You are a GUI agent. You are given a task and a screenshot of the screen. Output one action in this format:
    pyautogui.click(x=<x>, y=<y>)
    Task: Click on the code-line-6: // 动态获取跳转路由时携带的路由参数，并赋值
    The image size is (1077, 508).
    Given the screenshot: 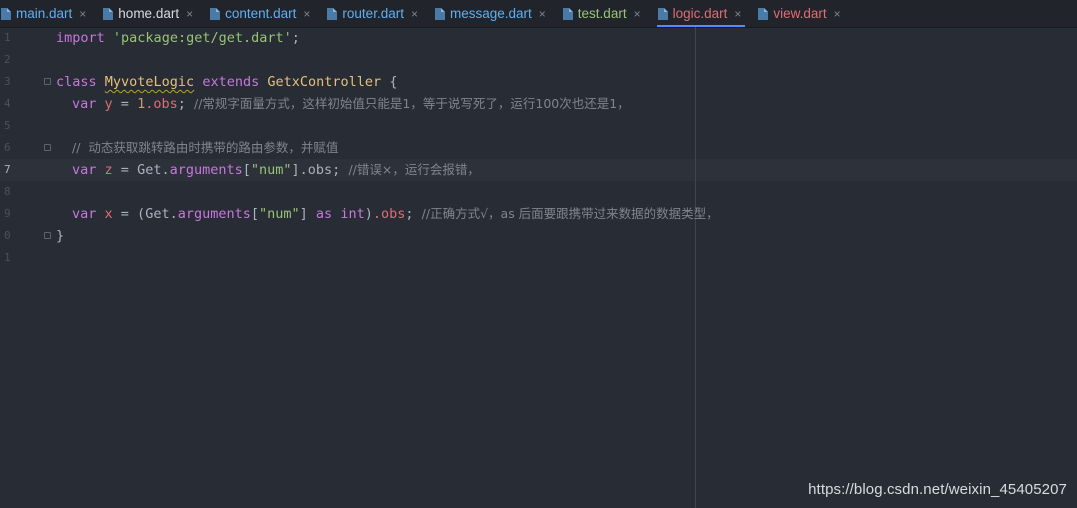 What is the action you would take?
    pyautogui.click(x=205, y=148)
    